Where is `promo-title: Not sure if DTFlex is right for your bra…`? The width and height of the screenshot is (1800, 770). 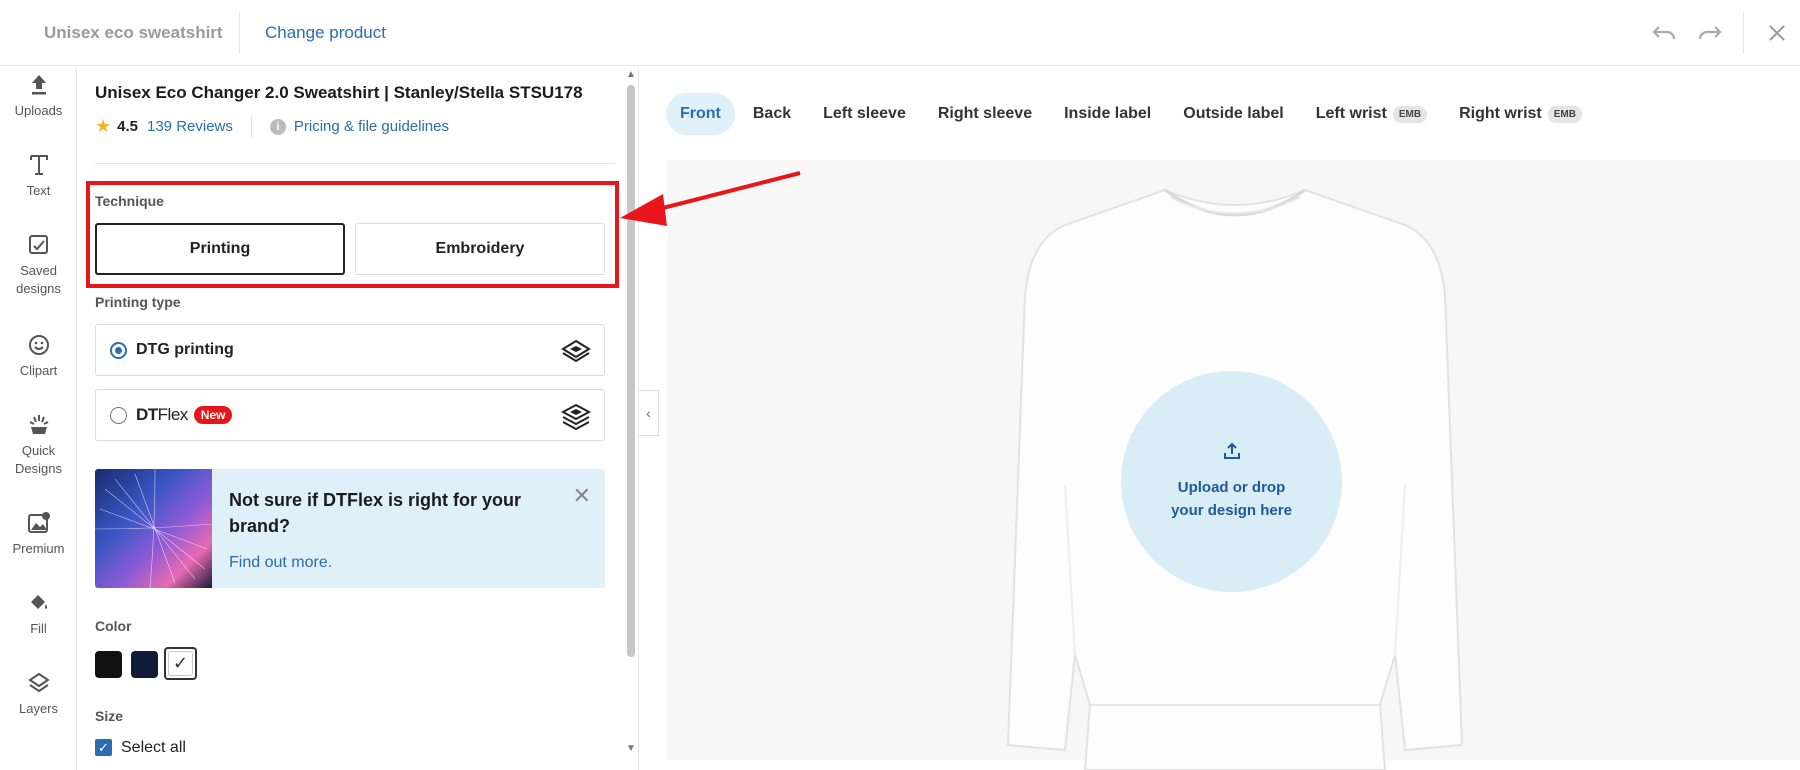
promo-title: Not sure if DTFlex is right for your bra… is located at coordinates (375, 513).